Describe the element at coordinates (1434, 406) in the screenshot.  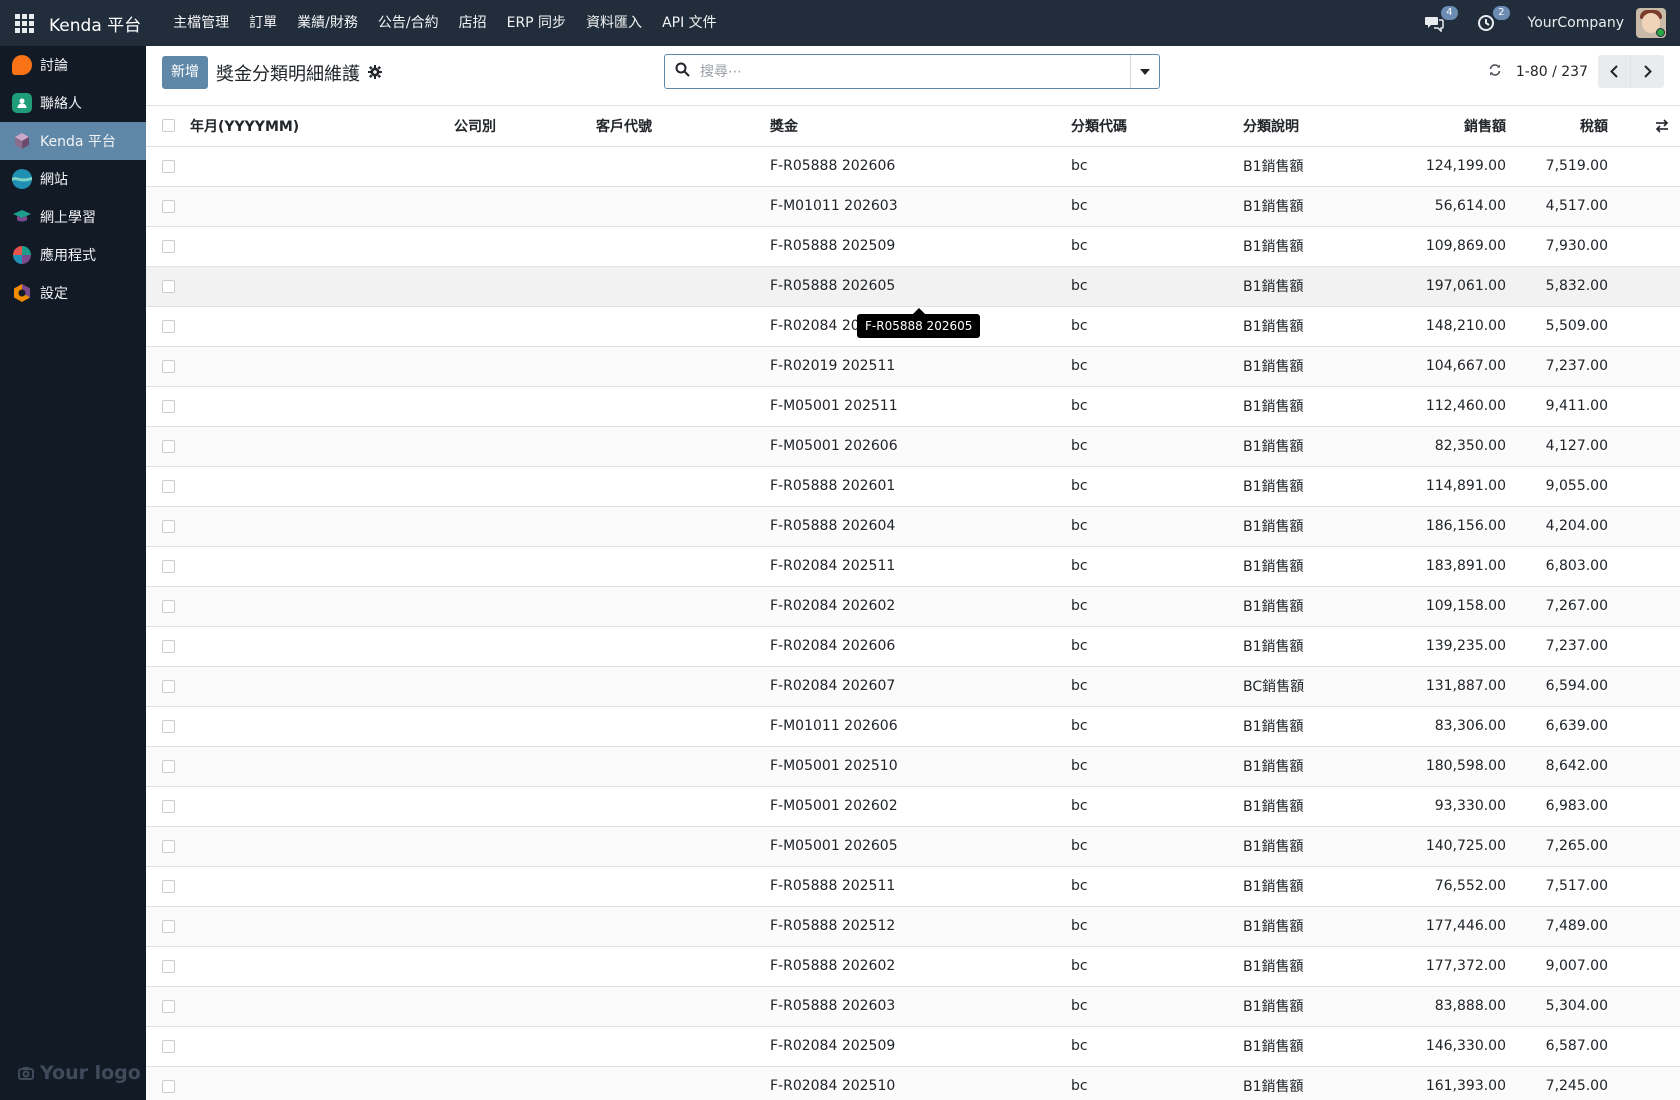
I see `cell-sales: 112,460.00` at that location.